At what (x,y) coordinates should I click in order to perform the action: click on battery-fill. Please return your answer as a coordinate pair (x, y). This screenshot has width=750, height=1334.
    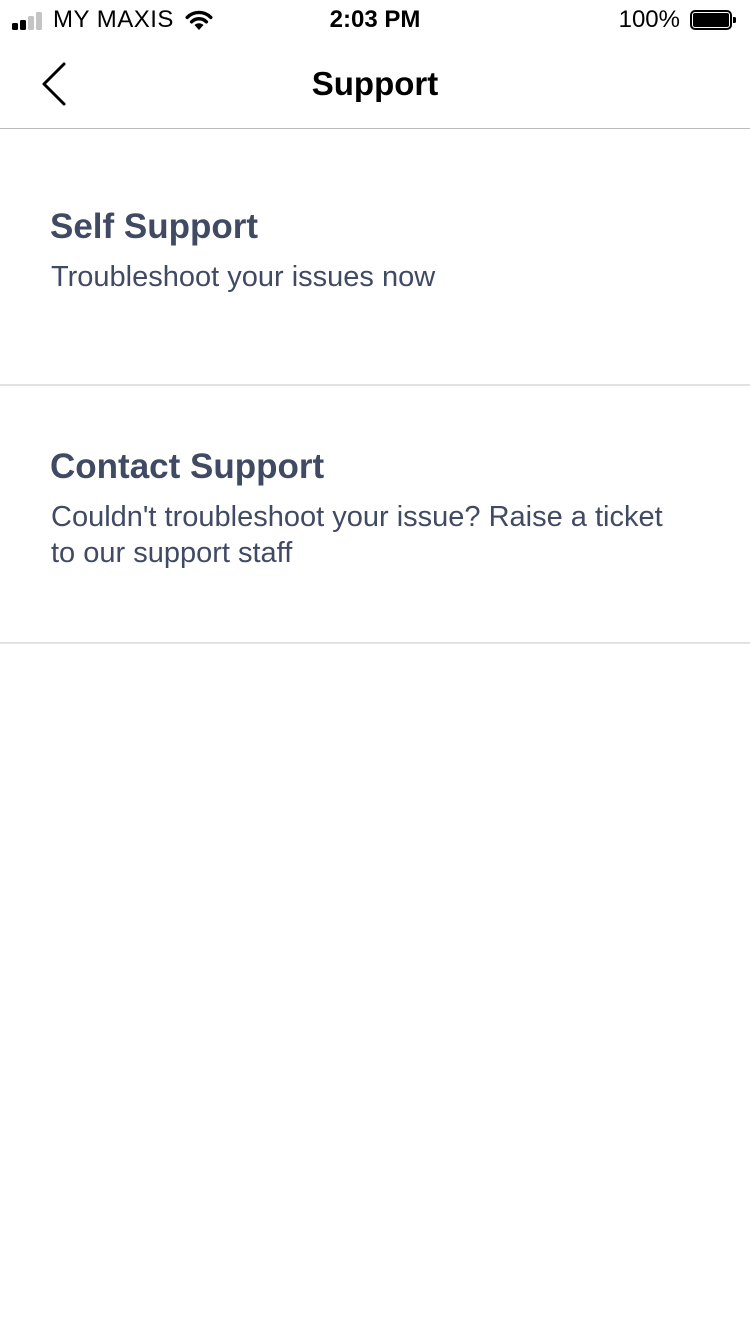
    Looking at the image, I should click on (711, 20).